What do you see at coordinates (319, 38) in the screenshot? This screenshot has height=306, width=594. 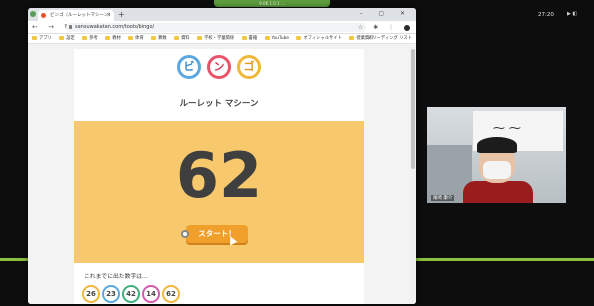 I see `bookmark-item: オフィシャルサイト` at bounding box center [319, 38].